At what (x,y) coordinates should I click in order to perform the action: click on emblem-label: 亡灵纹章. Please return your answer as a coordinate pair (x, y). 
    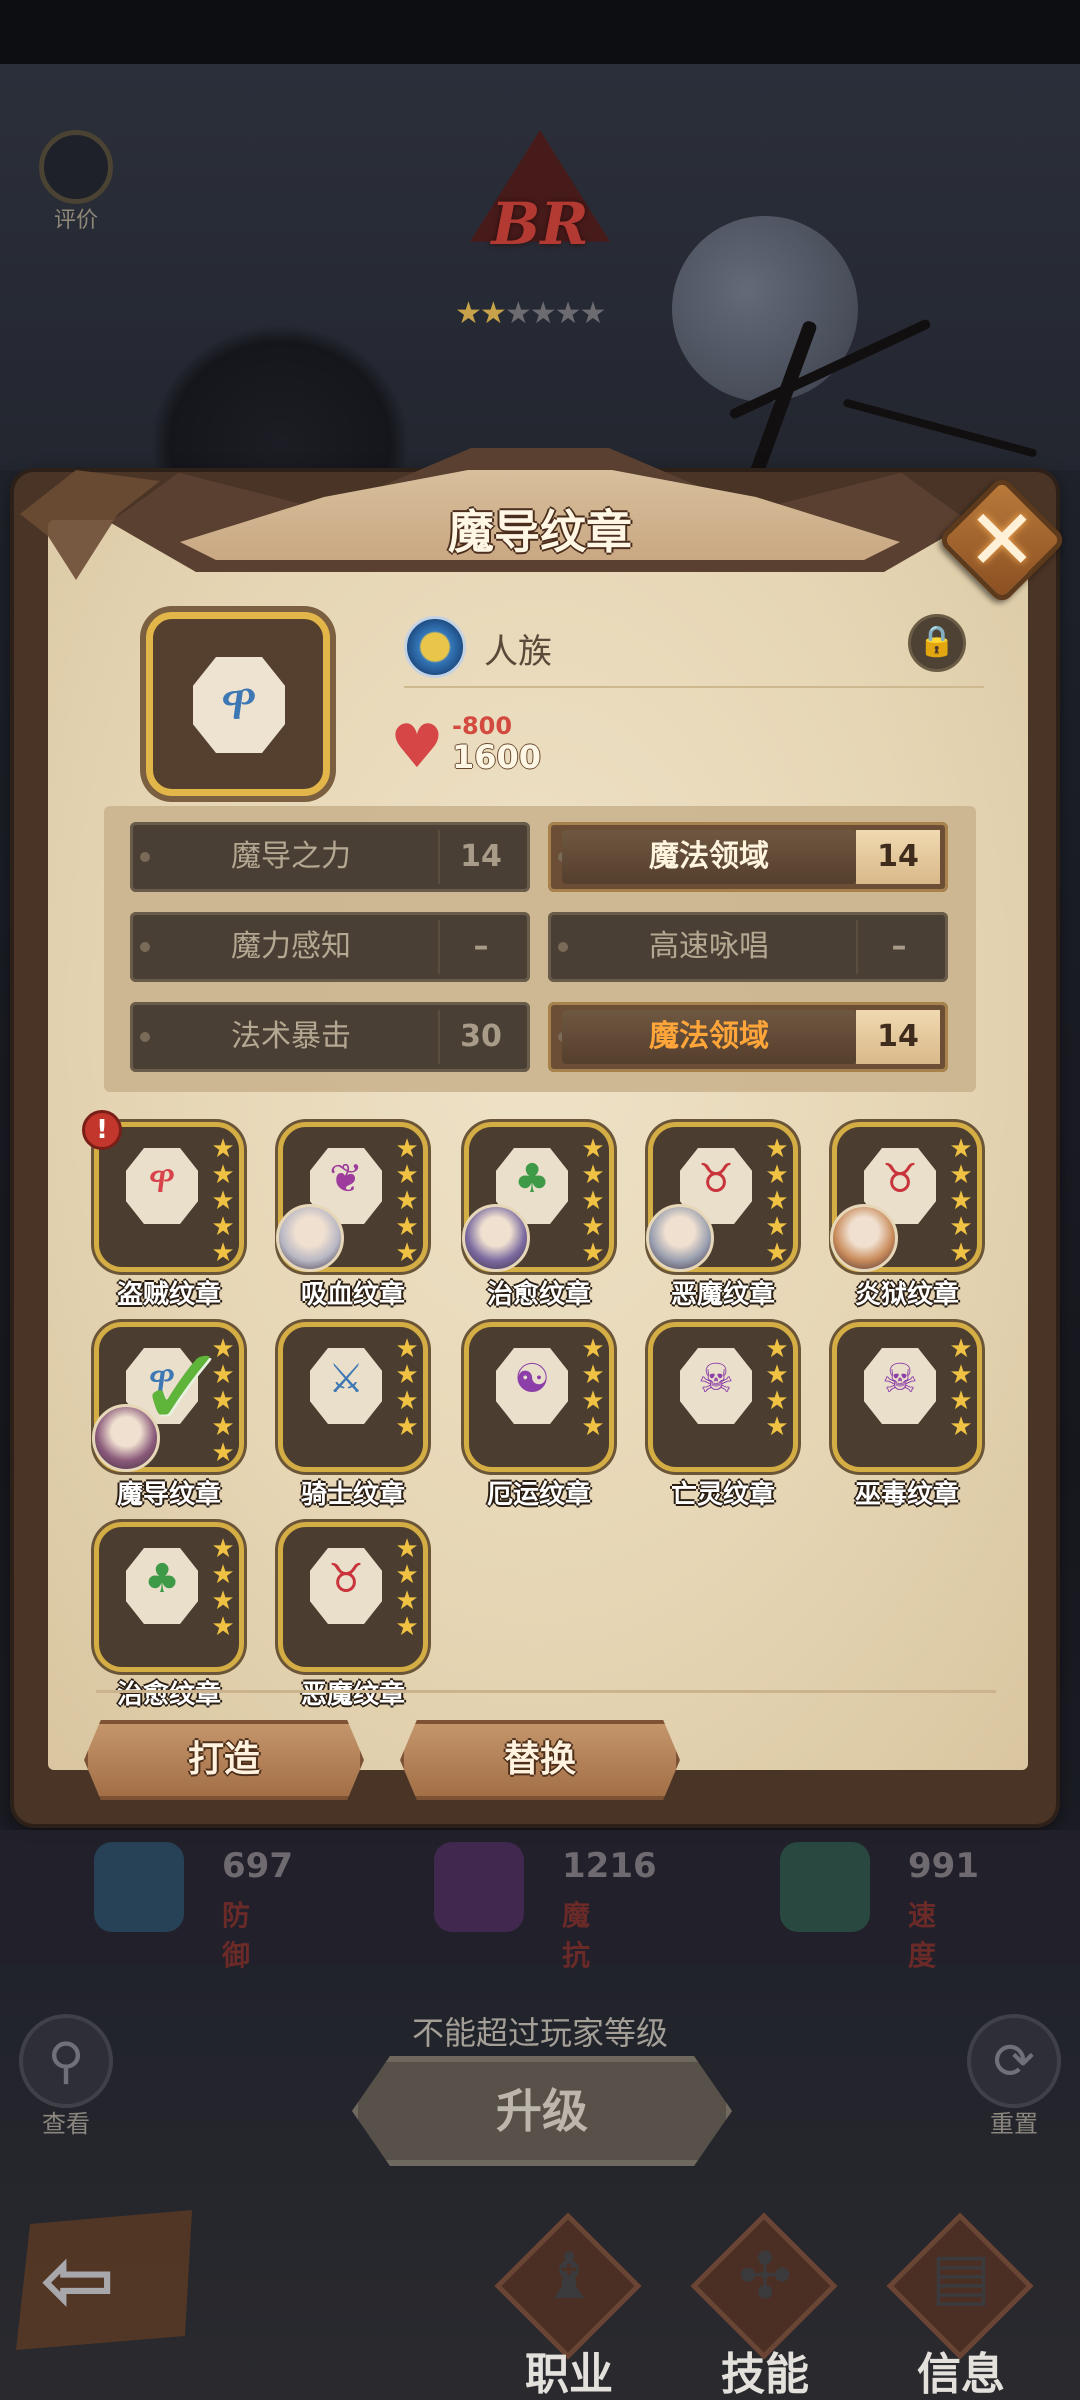
    Looking at the image, I should click on (722, 1495).